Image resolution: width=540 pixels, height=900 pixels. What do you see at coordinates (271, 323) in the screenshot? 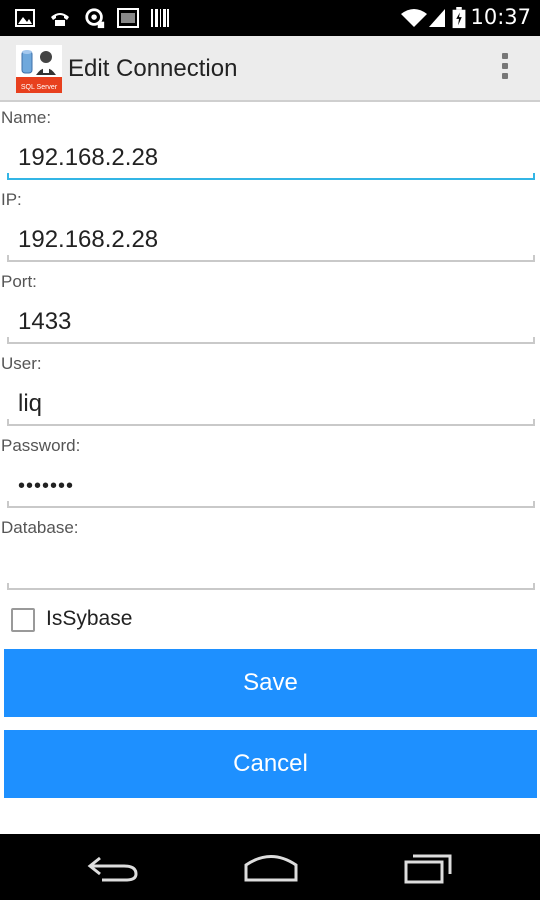
I see `port-field: 1433` at bounding box center [271, 323].